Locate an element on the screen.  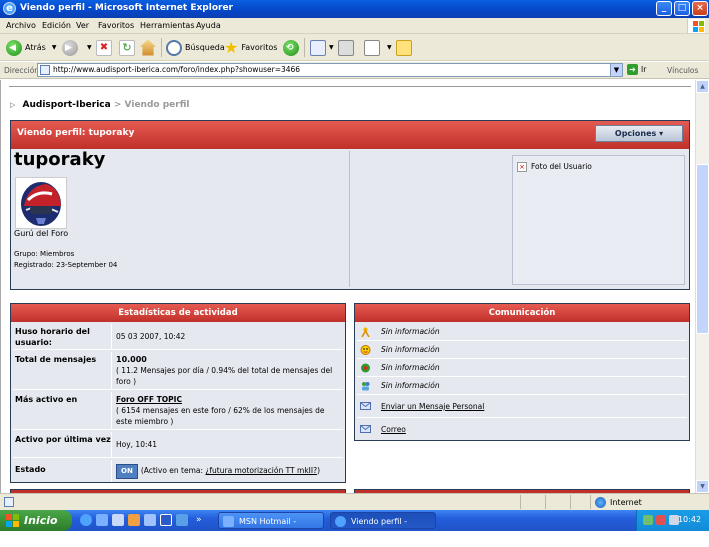
history-button: ⟲ is located at coordinates (292, 47).